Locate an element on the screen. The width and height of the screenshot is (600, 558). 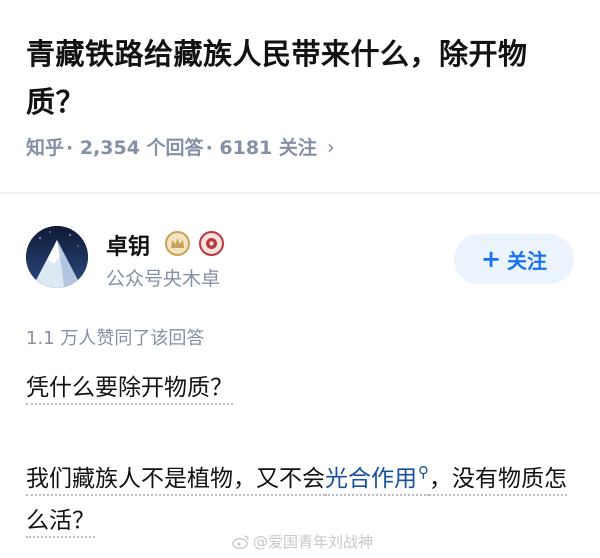
source-label: 知乎 is located at coordinates (45, 148).